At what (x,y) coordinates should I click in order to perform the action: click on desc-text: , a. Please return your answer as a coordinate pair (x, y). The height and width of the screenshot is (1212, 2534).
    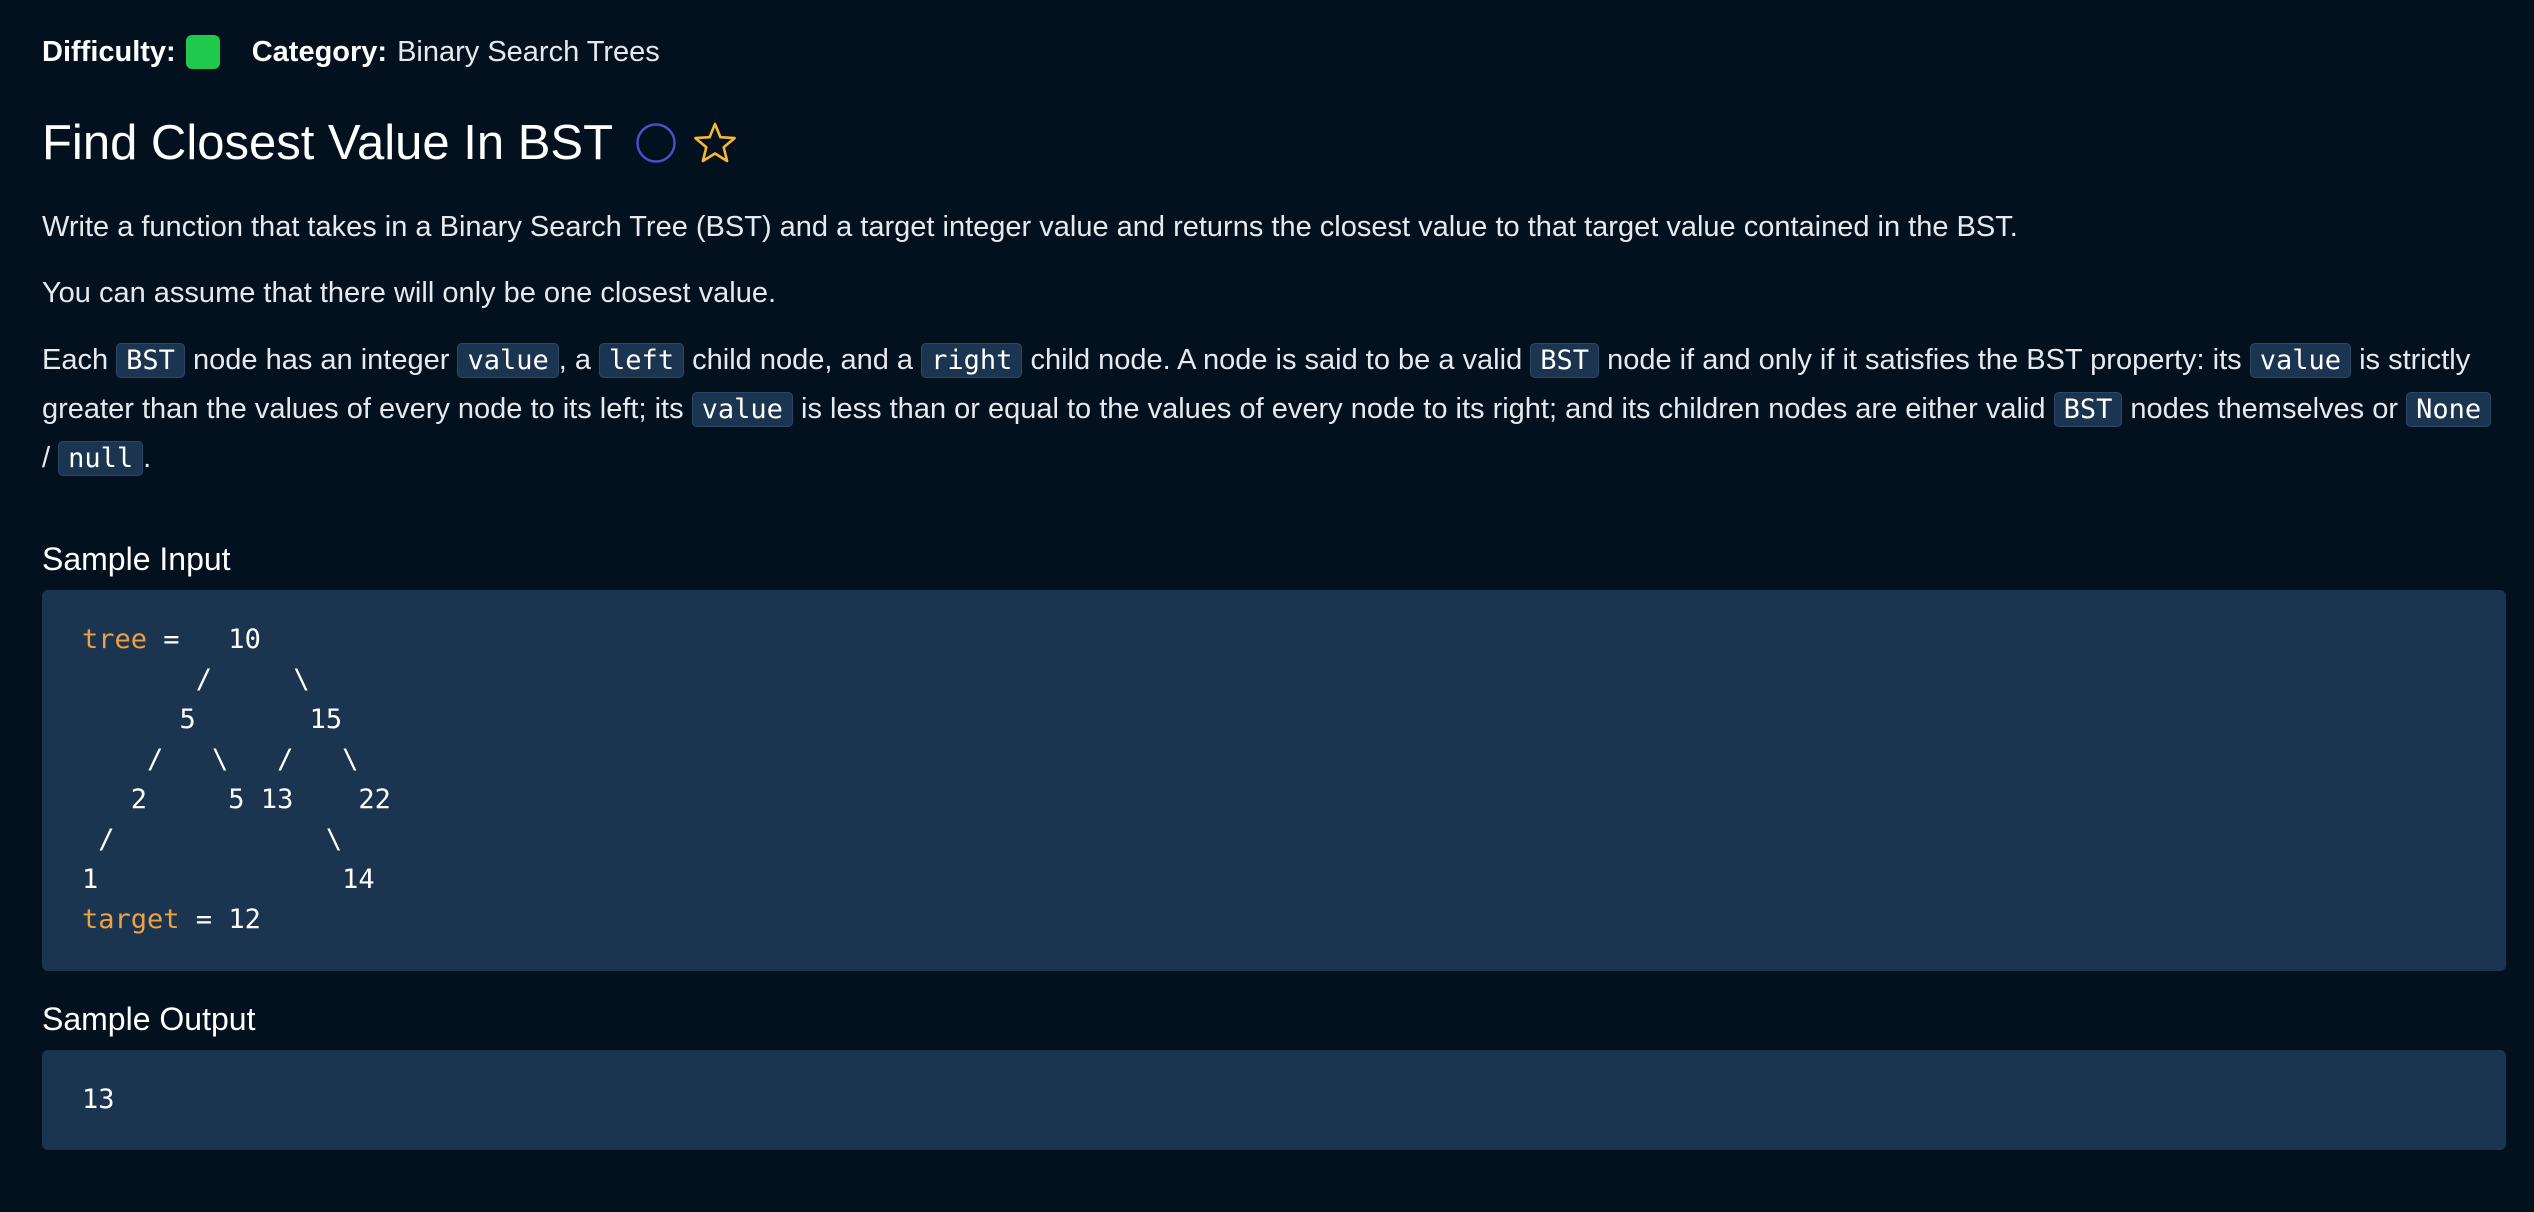
    Looking at the image, I should click on (574, 360).